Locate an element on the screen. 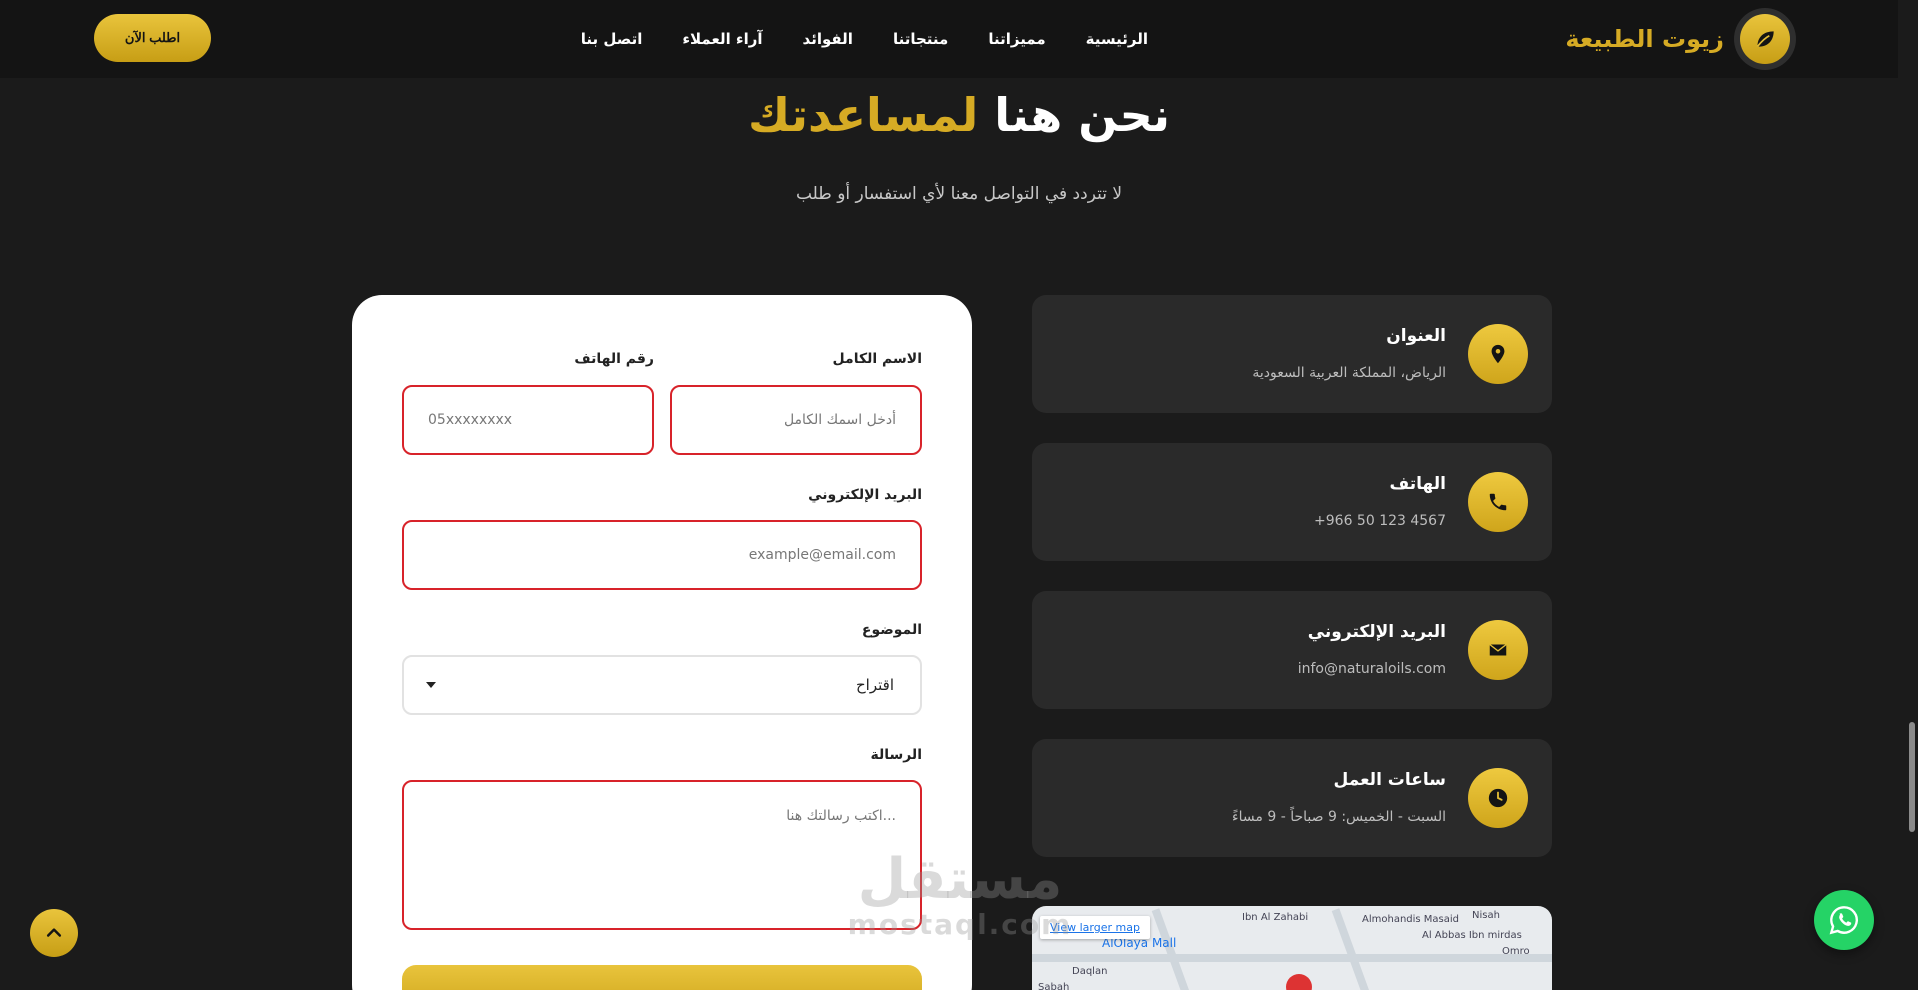 This screenshot has height=990, width=1918. section-title-main: نحن هنا is located at coordinates (1082, 115).